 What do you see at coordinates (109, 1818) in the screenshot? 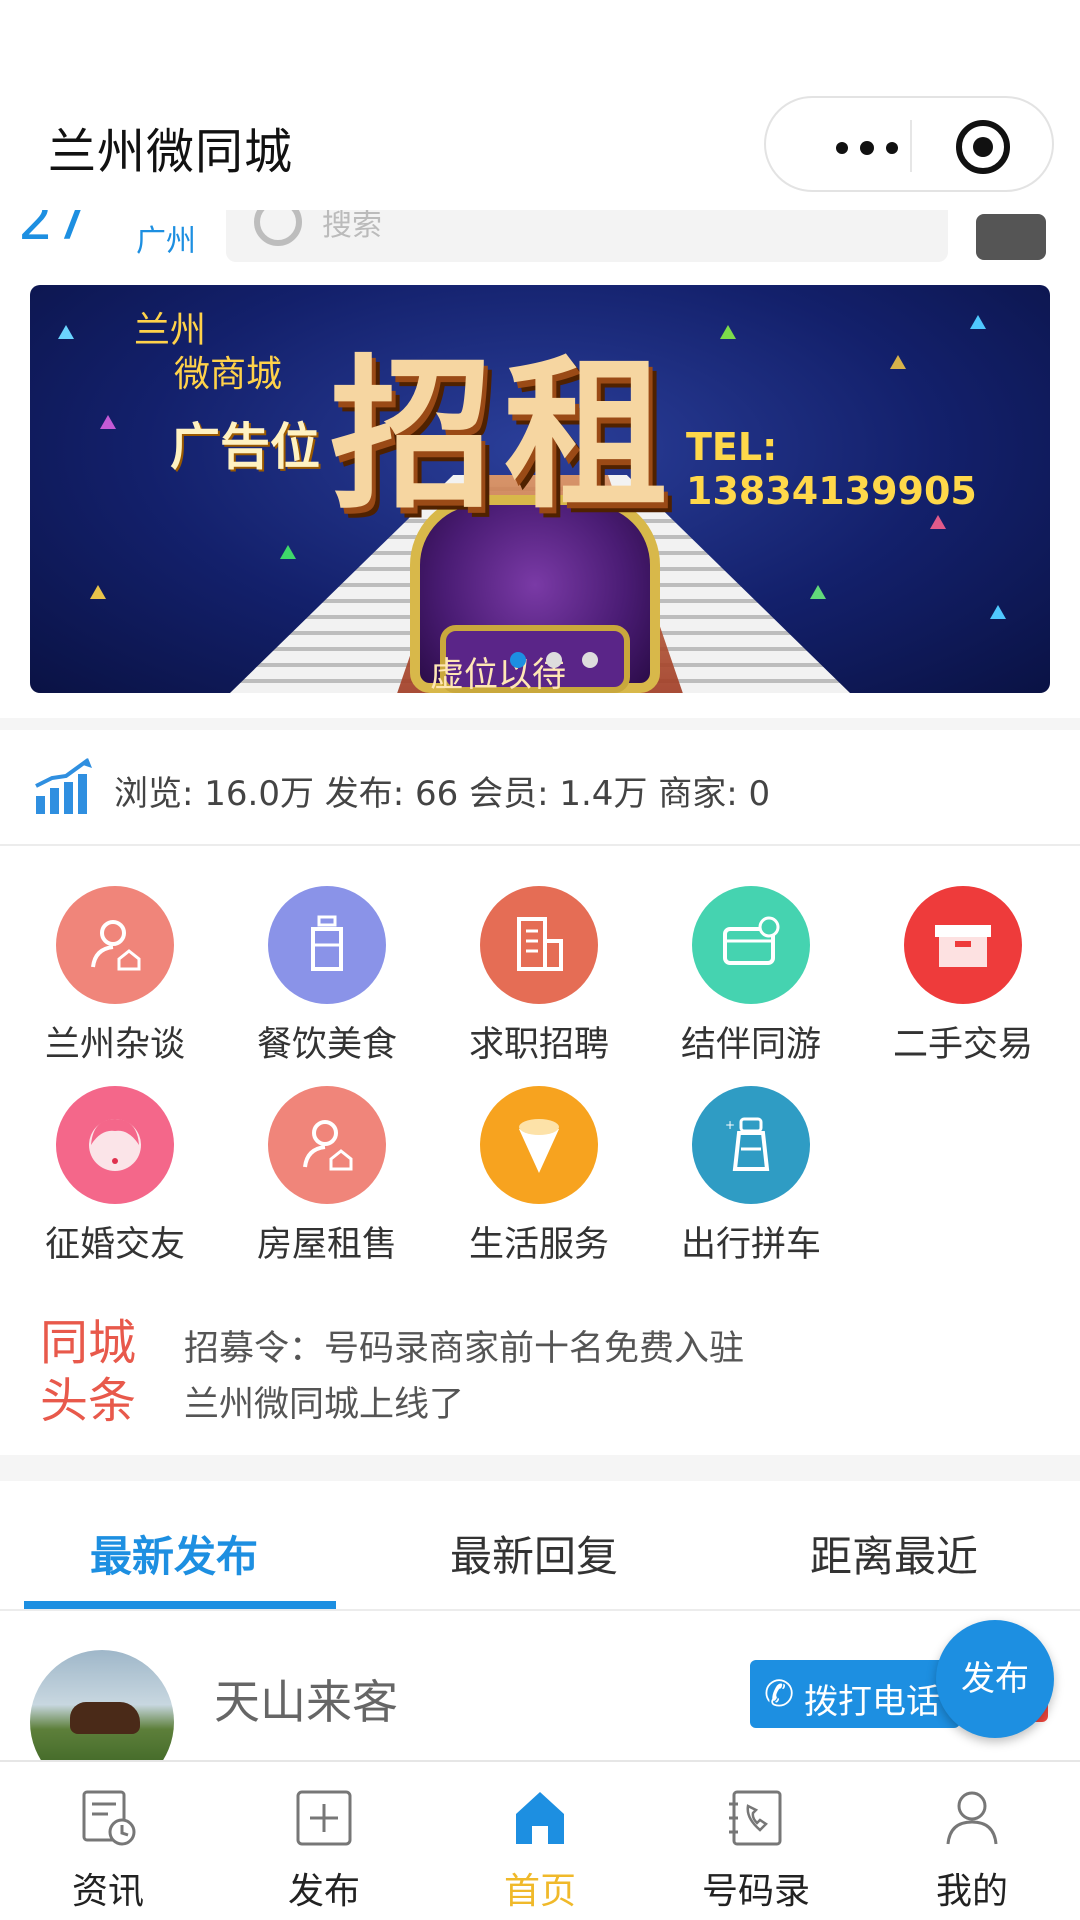
I see `news-clock-icon` at bounding box center [109, 1818].